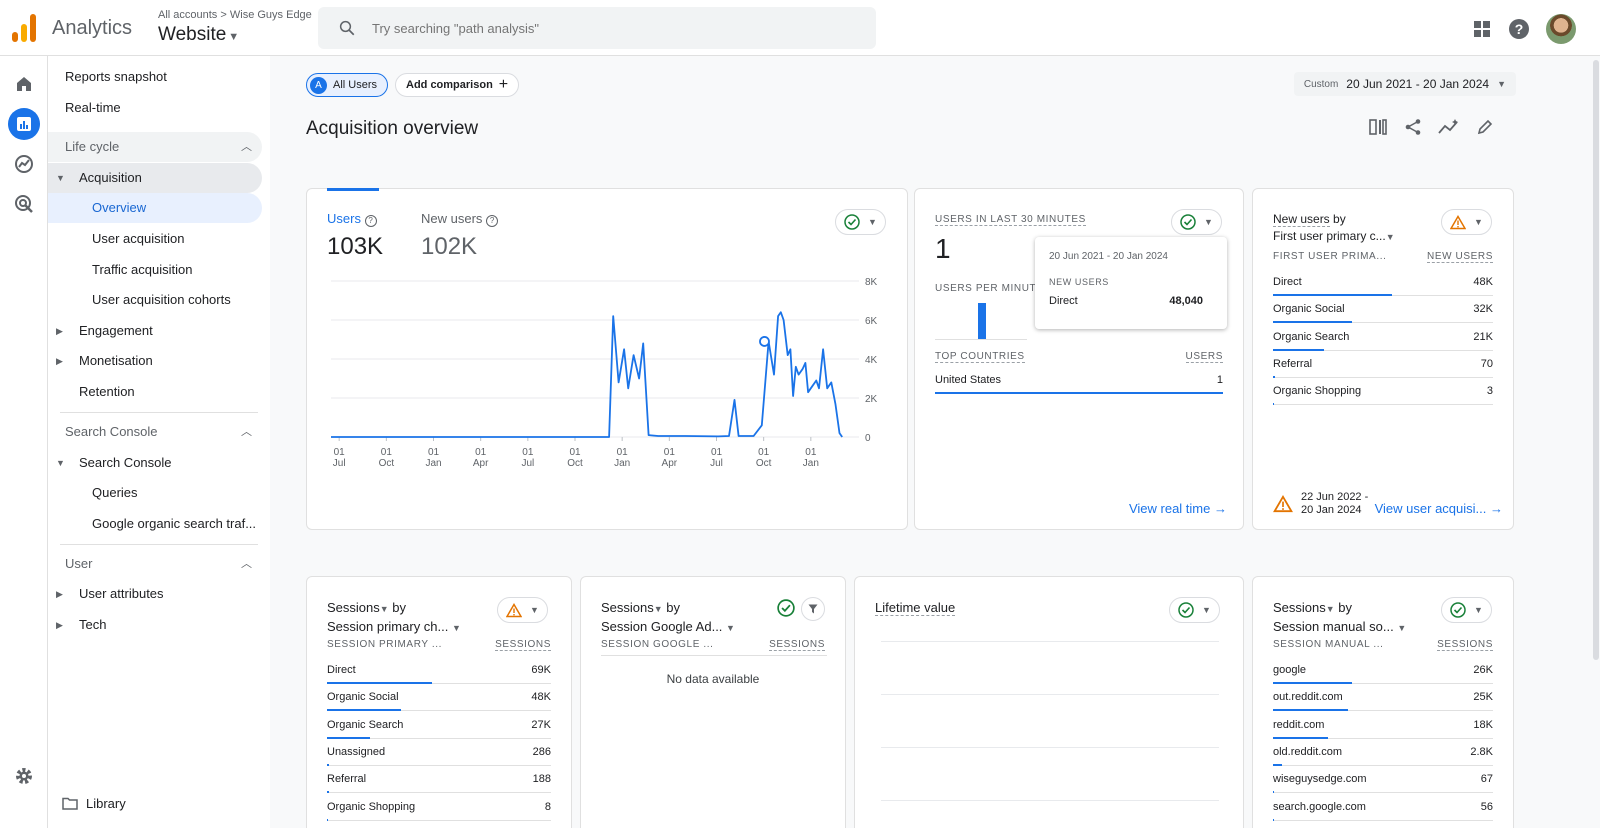  Describe the element at coordinates (1439, 508) in the screenshot. I see `view-user-acquisition-link: View user acquisi... →` at that location.